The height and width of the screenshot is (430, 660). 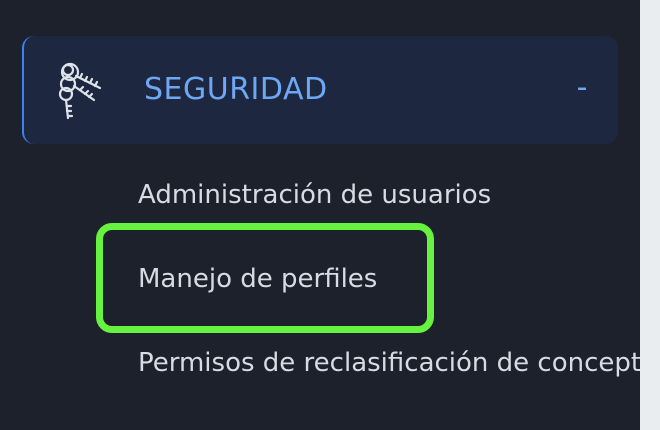 I want to click on keys-icon, so click(x=86, y=90).